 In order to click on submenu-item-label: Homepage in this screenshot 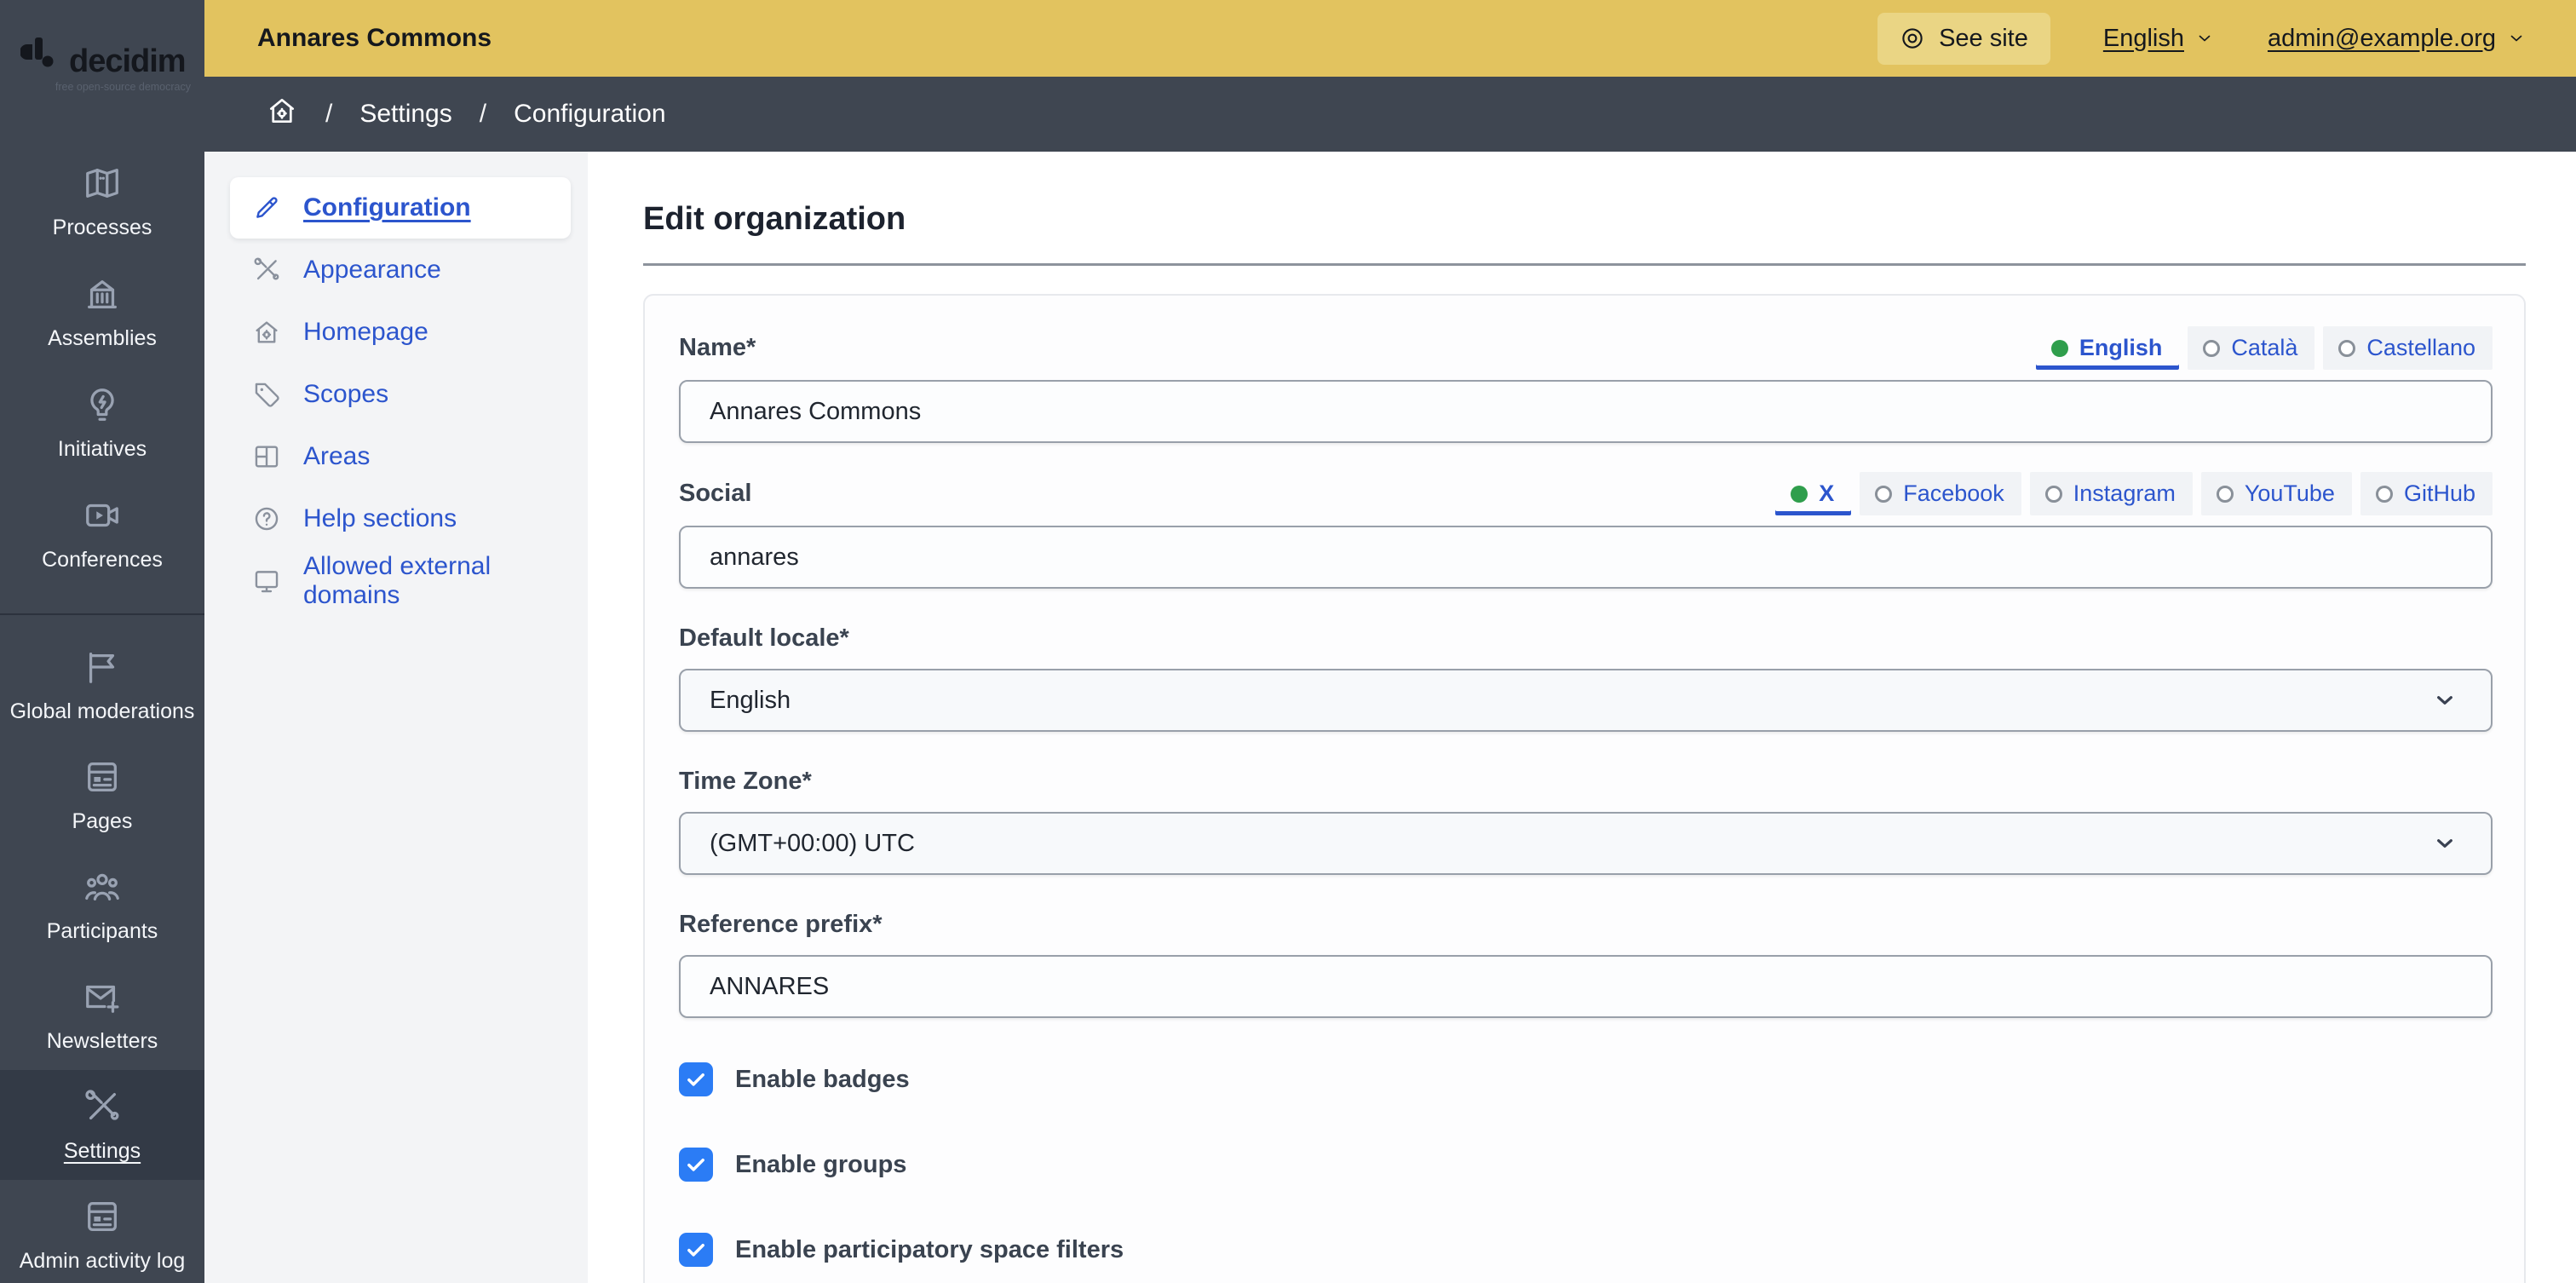, I will do `click(365, 332)`.